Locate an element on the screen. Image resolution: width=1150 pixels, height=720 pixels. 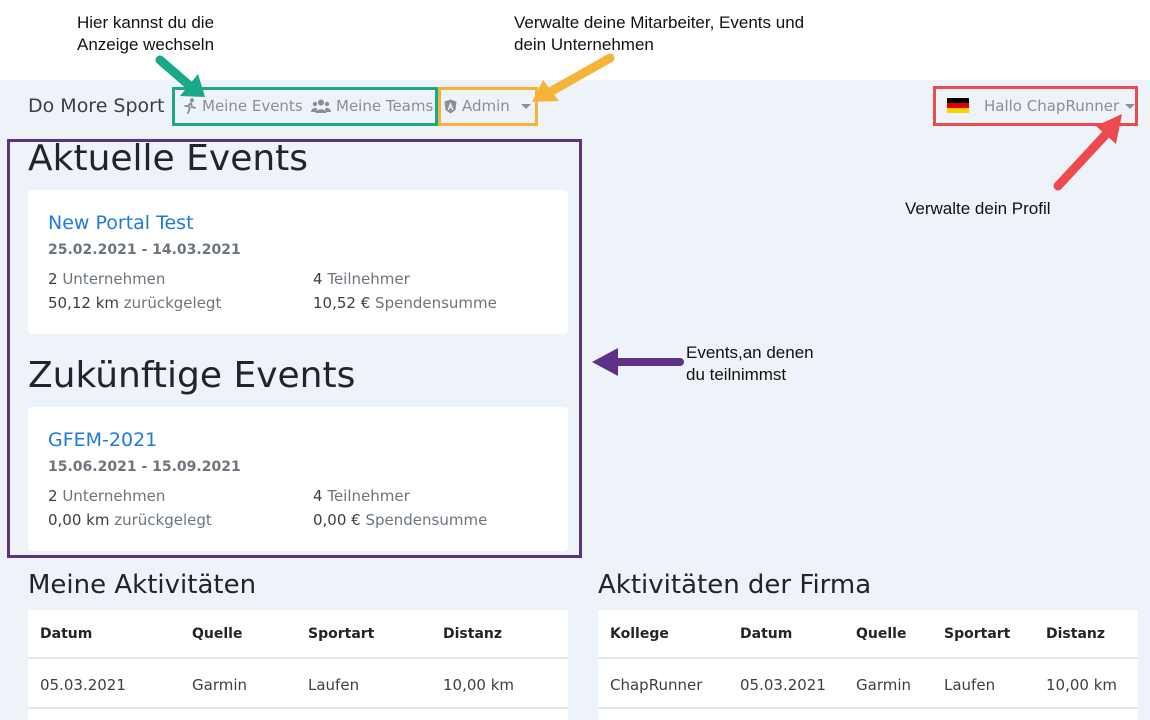
purple-arrow-icon is located at coordinates (638, 362).